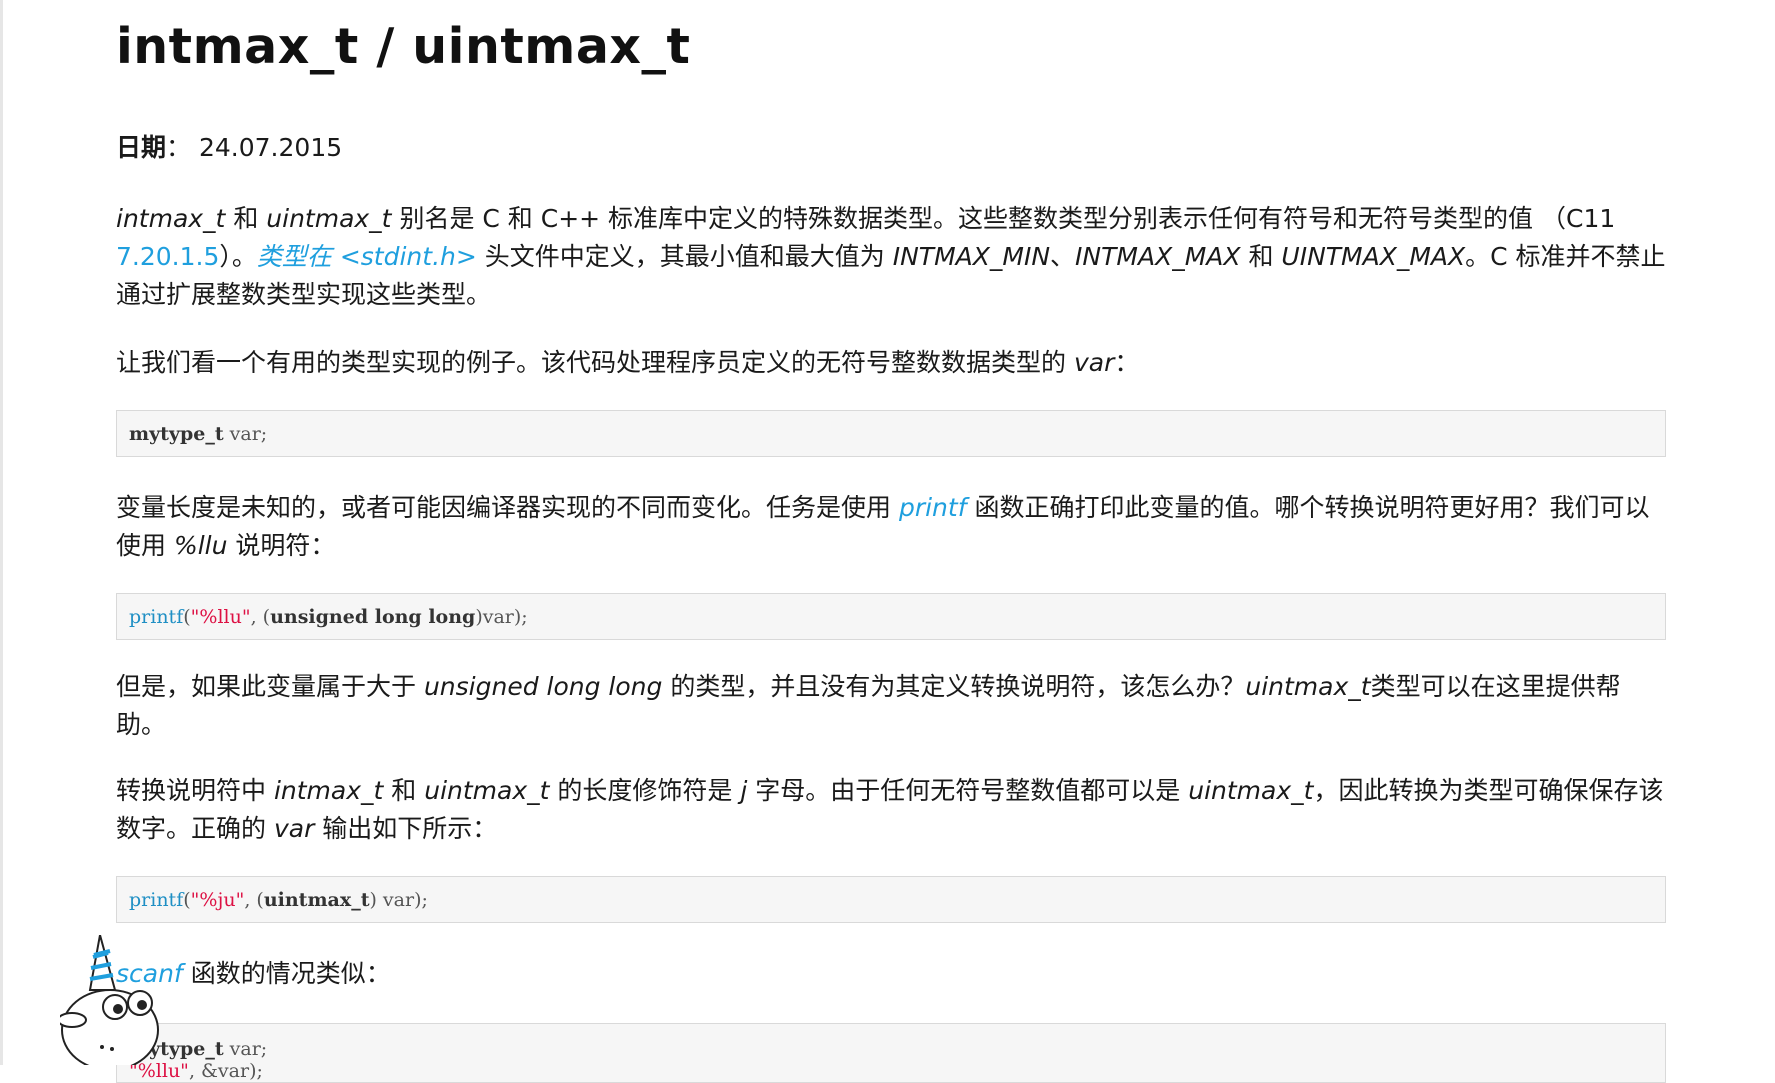  I want to click on left-border, so click(1, 532).